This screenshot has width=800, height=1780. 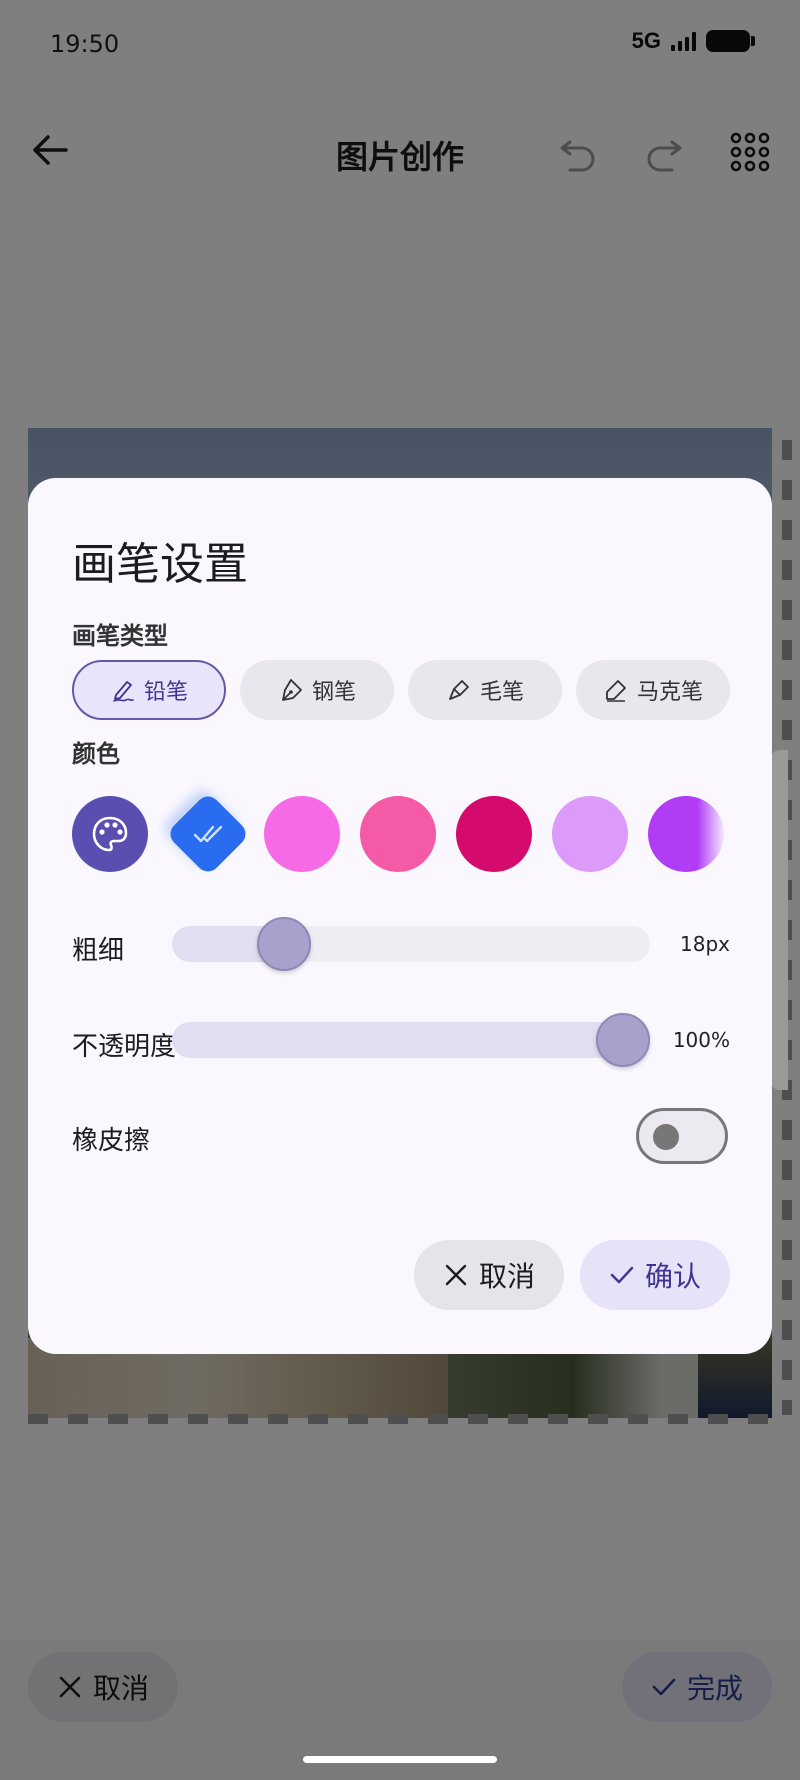 What do you see at coordinates (701, 1040) in the screenshot?
I see `opacity-value: 100%` at bounding box center [701, 1040].